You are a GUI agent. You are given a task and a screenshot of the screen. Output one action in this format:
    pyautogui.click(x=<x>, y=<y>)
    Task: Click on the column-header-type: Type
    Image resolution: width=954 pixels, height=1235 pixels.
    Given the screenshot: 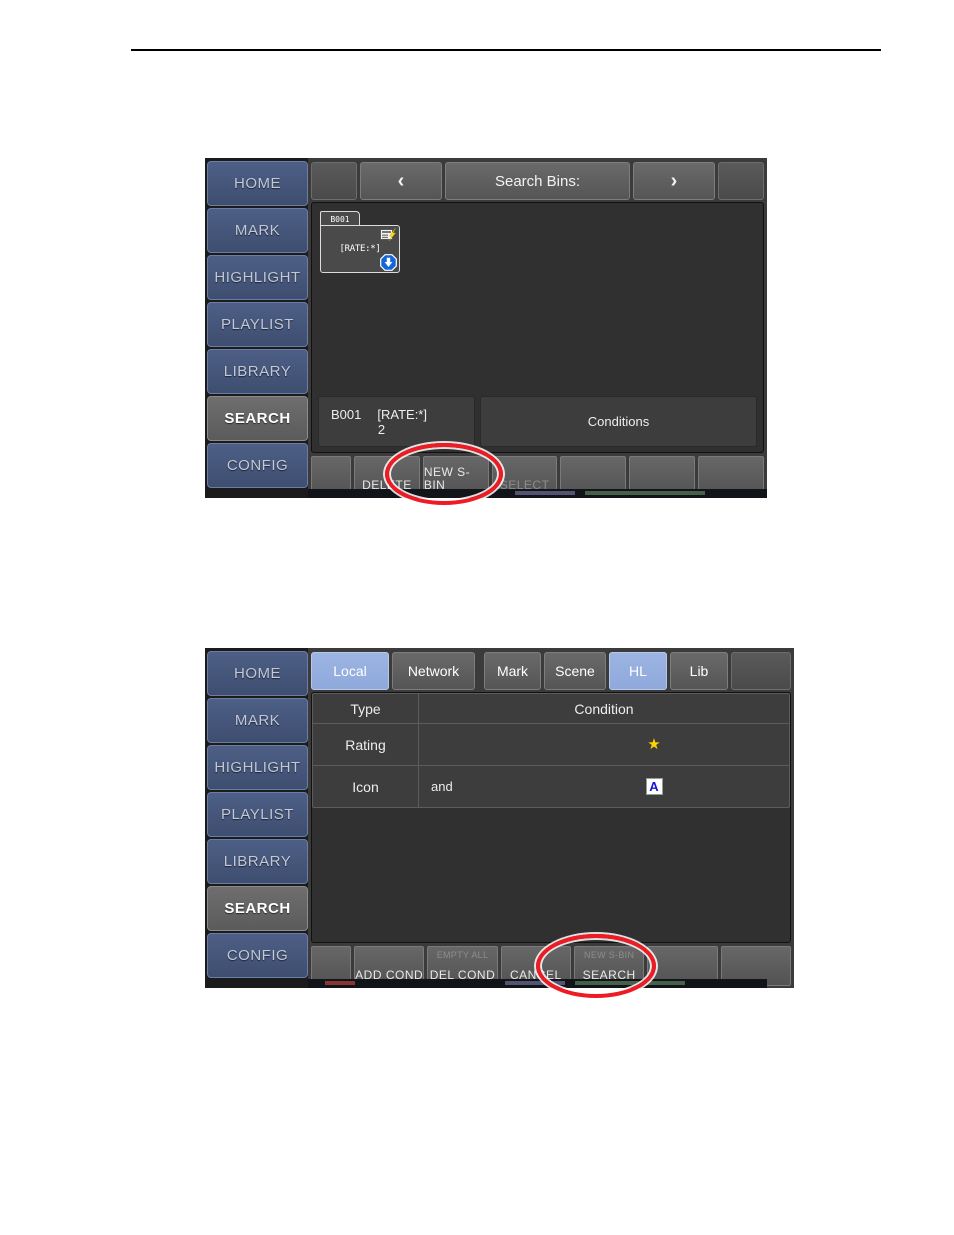 What is the action you would take?
    pyautogui.click(x=366, y=708)
    